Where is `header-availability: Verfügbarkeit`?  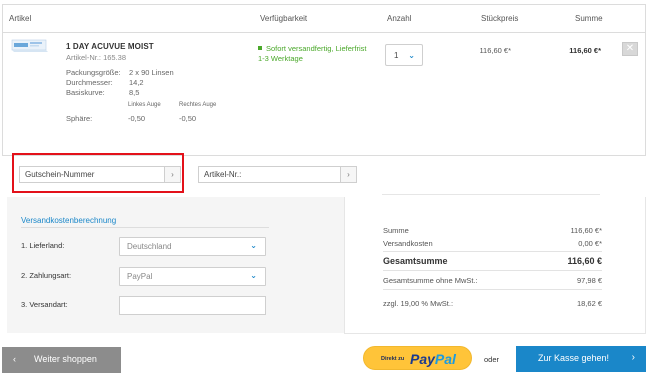 header-availability: Verfügbarkeit is located at coordinates (284, 18).